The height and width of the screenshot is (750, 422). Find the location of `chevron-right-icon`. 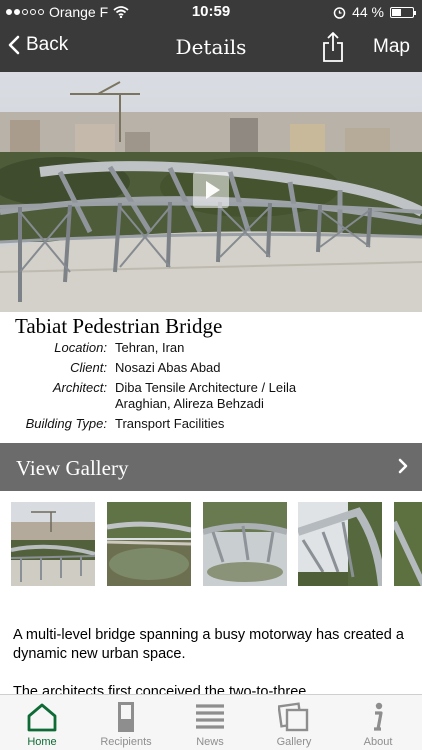

chevron-right-icon is located at coordinates (403, 466).